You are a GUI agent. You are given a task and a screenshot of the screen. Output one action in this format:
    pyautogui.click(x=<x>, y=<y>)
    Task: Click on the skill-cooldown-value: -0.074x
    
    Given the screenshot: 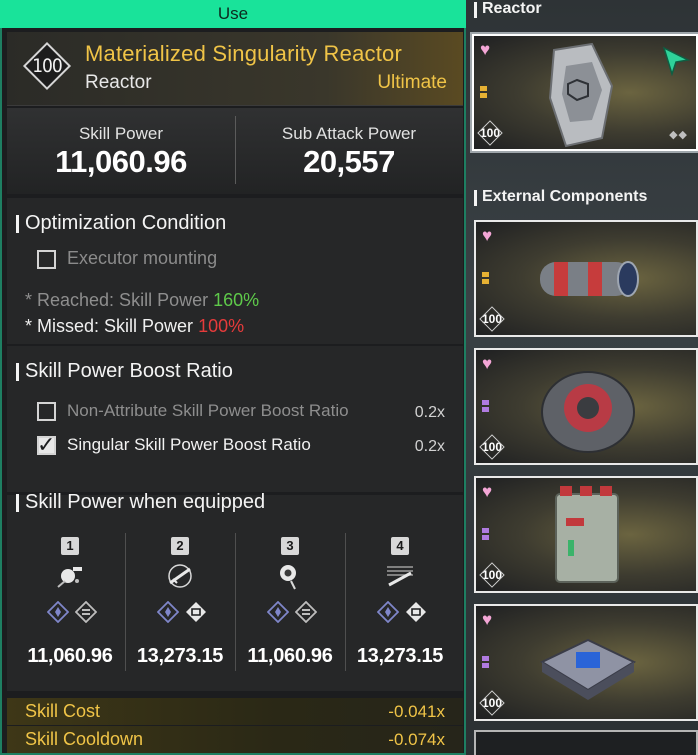 What is the action you would take?
    pyautogui.click(x=416, y=739)
    